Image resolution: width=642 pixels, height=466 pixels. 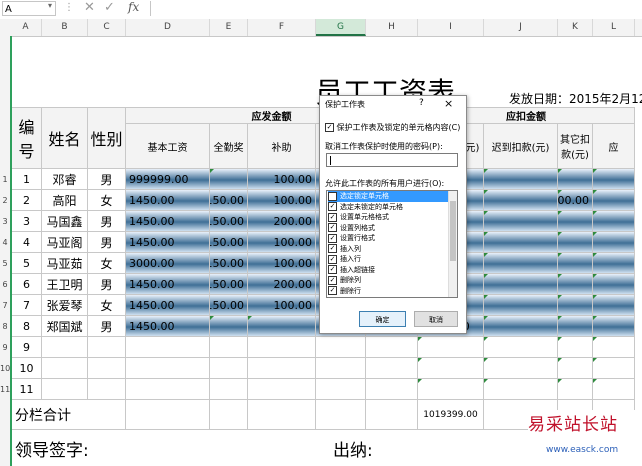 What do you see at coordinates (282, 415) in the screenshot?
I see `subtotal-cell` at bounding box center [282, 415].